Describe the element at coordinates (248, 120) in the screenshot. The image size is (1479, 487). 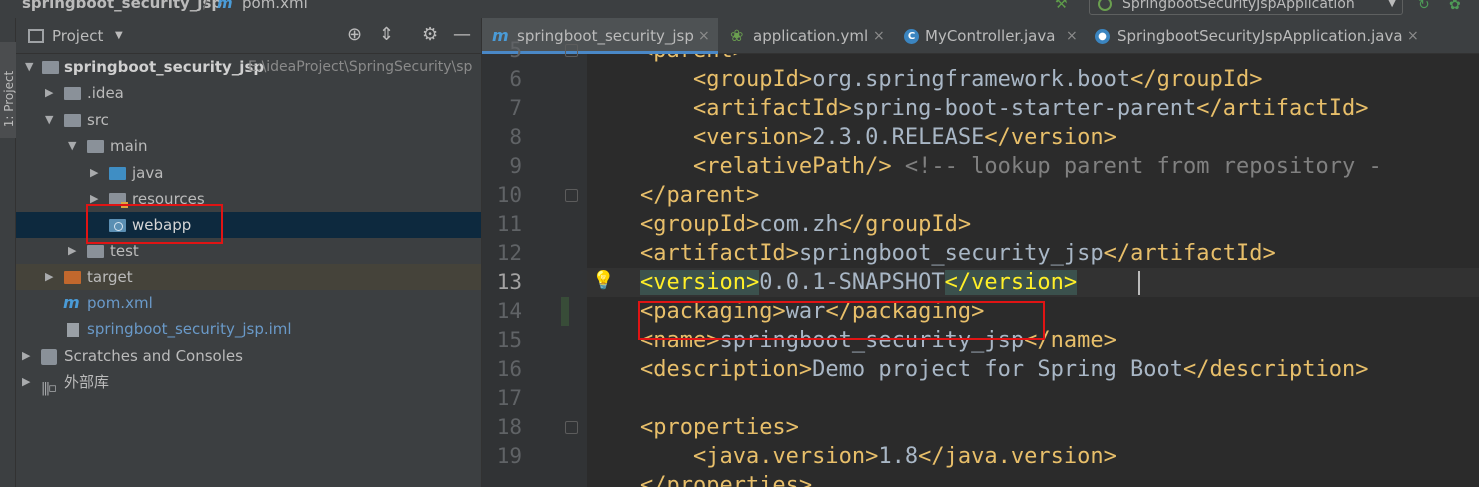
I see `tree-item-src: ▼ src` at that location.